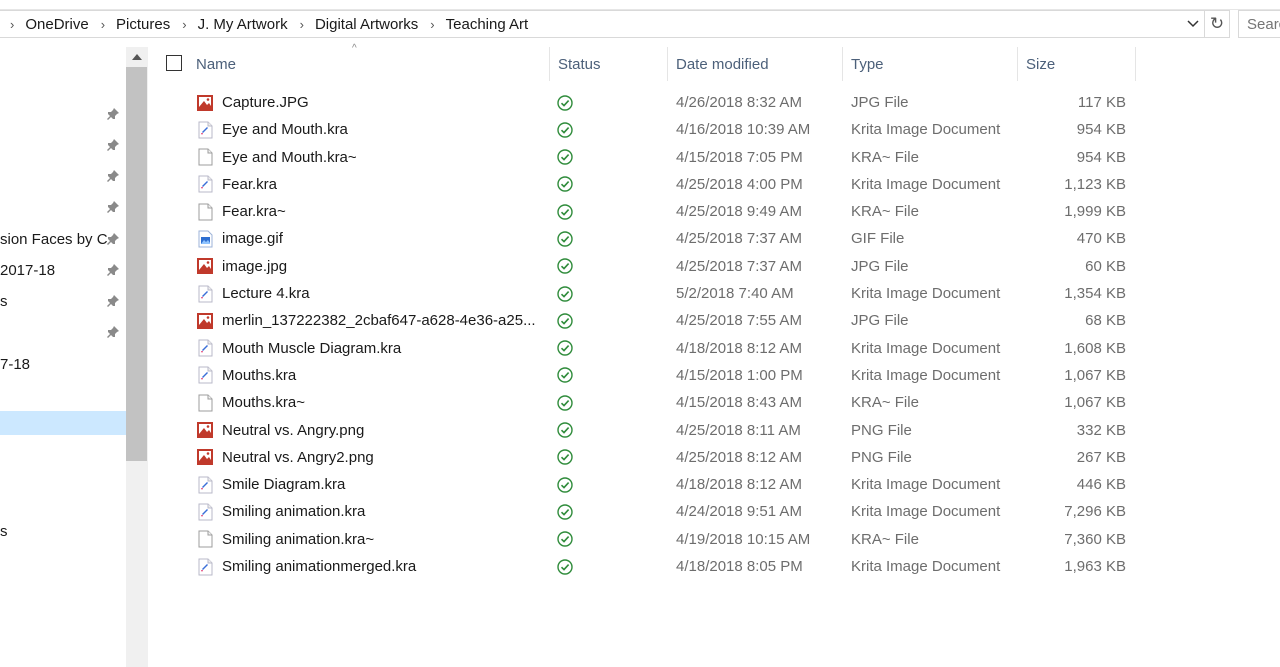  Describe the element at coordinates (643, 238) in the screenshot. I see `table-row: image.gif 4/25/2018 7:37 AM GIF File 470 KB` at that location.